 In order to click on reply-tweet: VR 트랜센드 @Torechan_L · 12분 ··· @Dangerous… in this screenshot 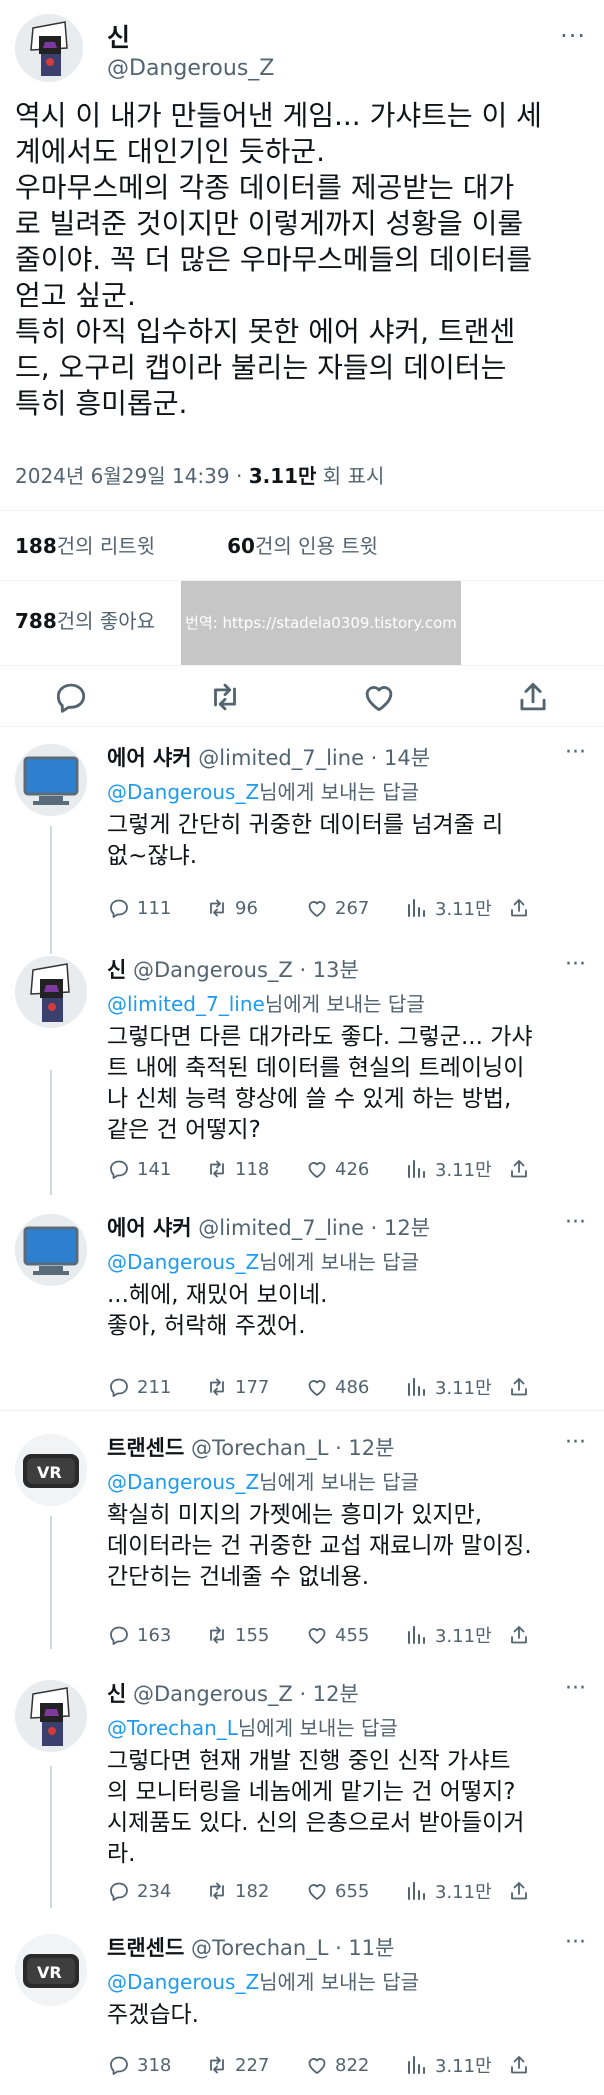, I will do `click(302, 1543)`.